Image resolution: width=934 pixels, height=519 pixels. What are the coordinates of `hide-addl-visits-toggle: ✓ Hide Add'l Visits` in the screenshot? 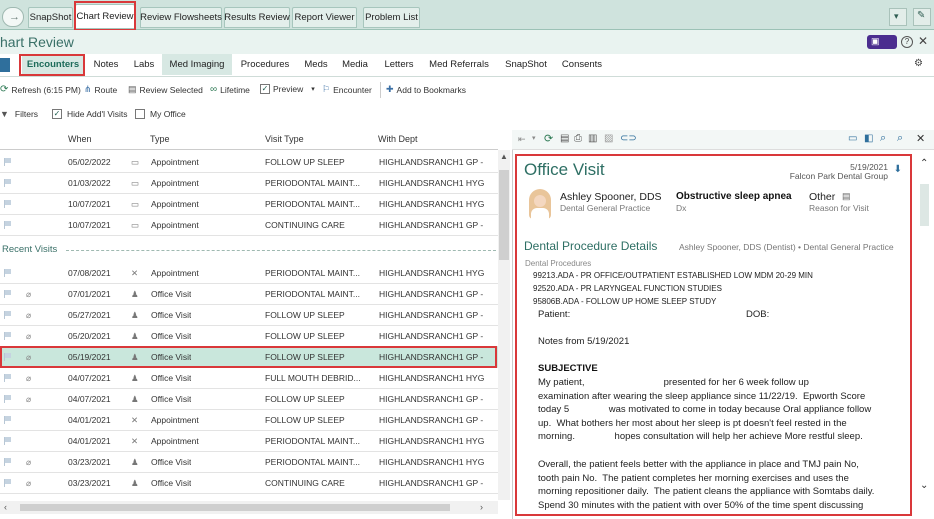 It's located at (90, 114).